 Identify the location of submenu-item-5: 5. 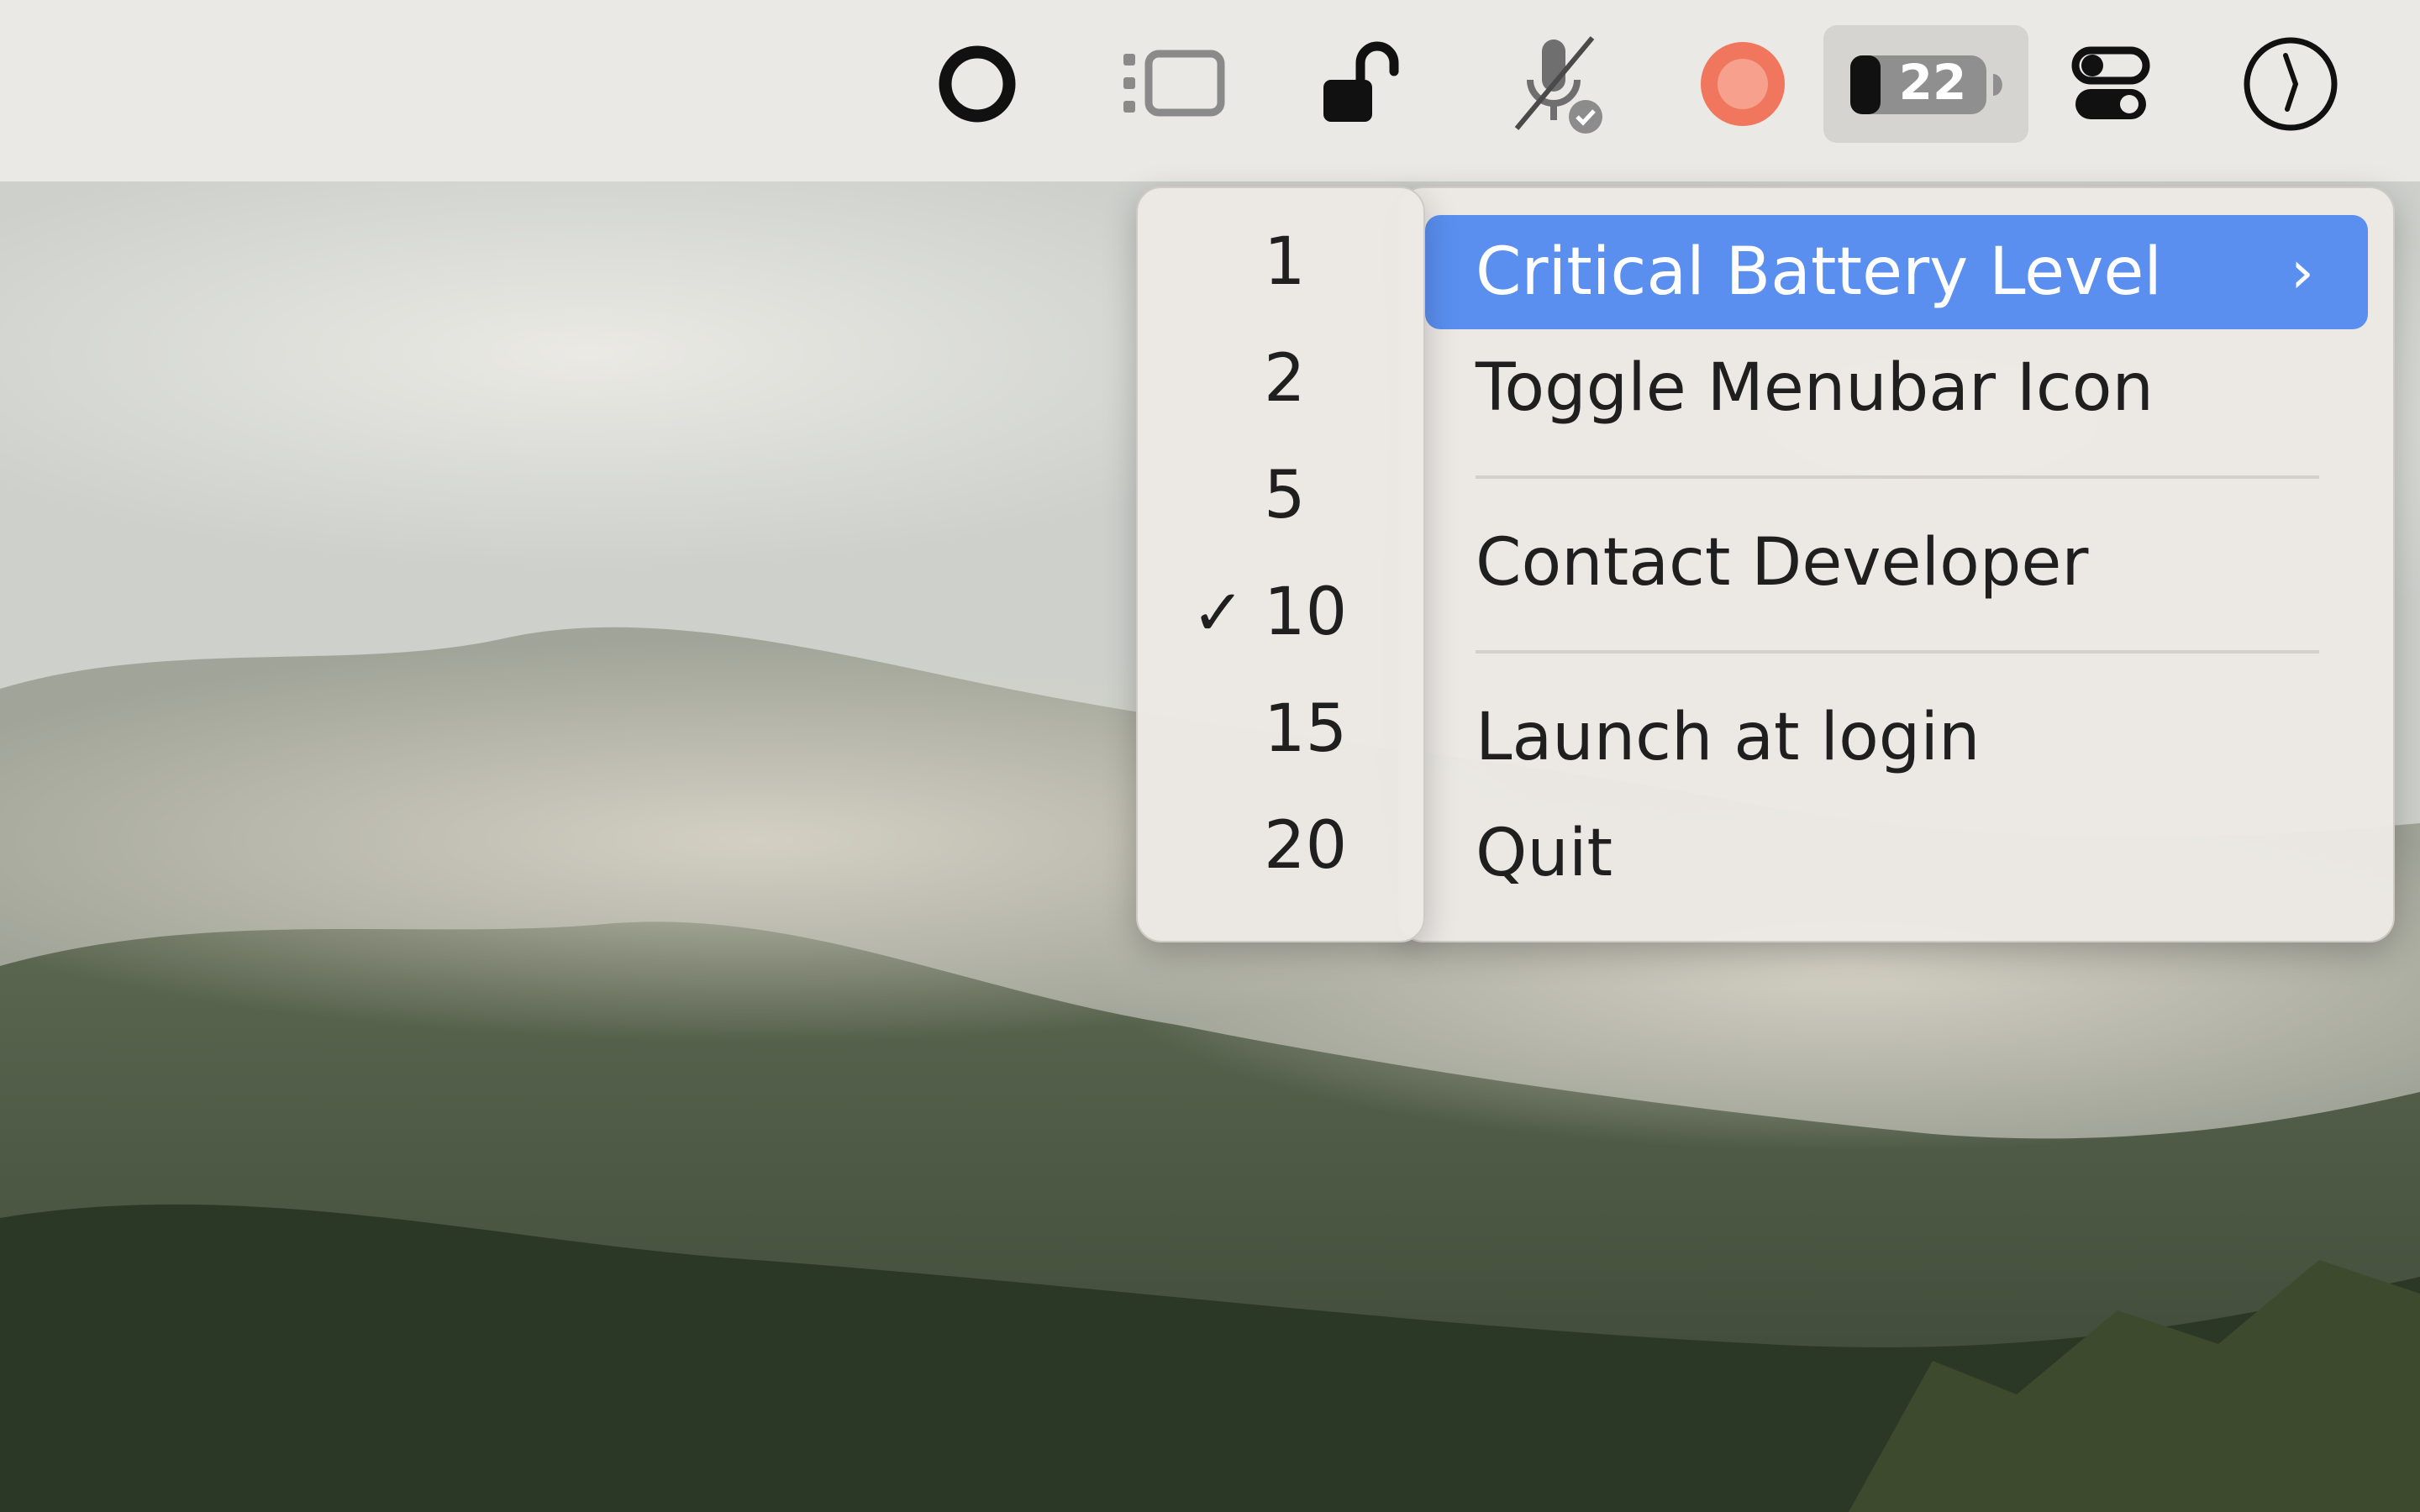
(1281, 496).